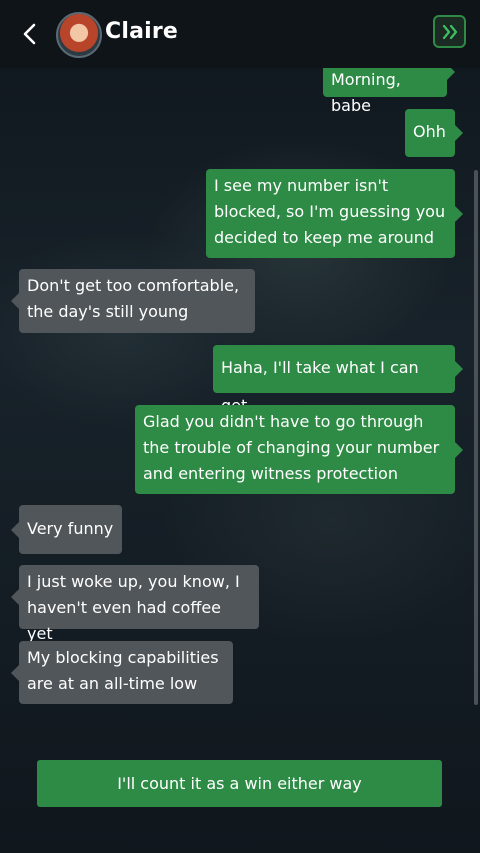 The width and height of the screenshot is (480, 853). What do you see at coordinates (389, 91) in the screenshot?
I see `message-bubble-outgoing: Morning, babe` at bounding box center [389, 91].